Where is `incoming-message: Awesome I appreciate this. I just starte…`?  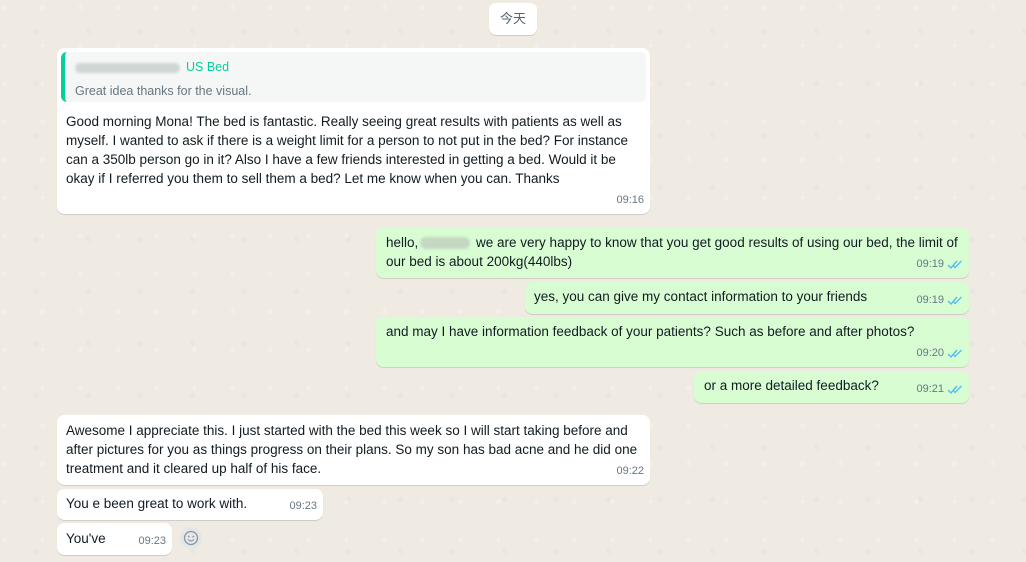
incoming-message: Awesome I appreciate this. I just starte… is located at coordinates (353, 450).